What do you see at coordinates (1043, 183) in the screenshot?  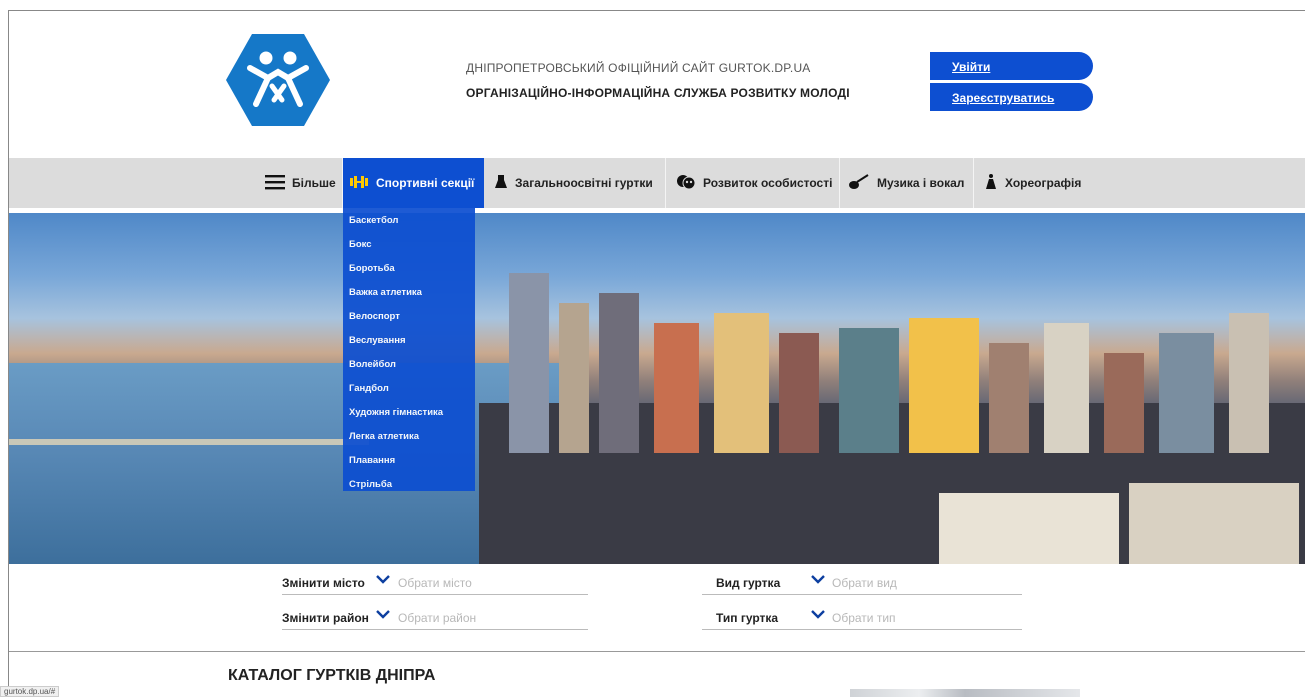 I see `nav-label: Хореографія` at bounding box center [1043, 183].